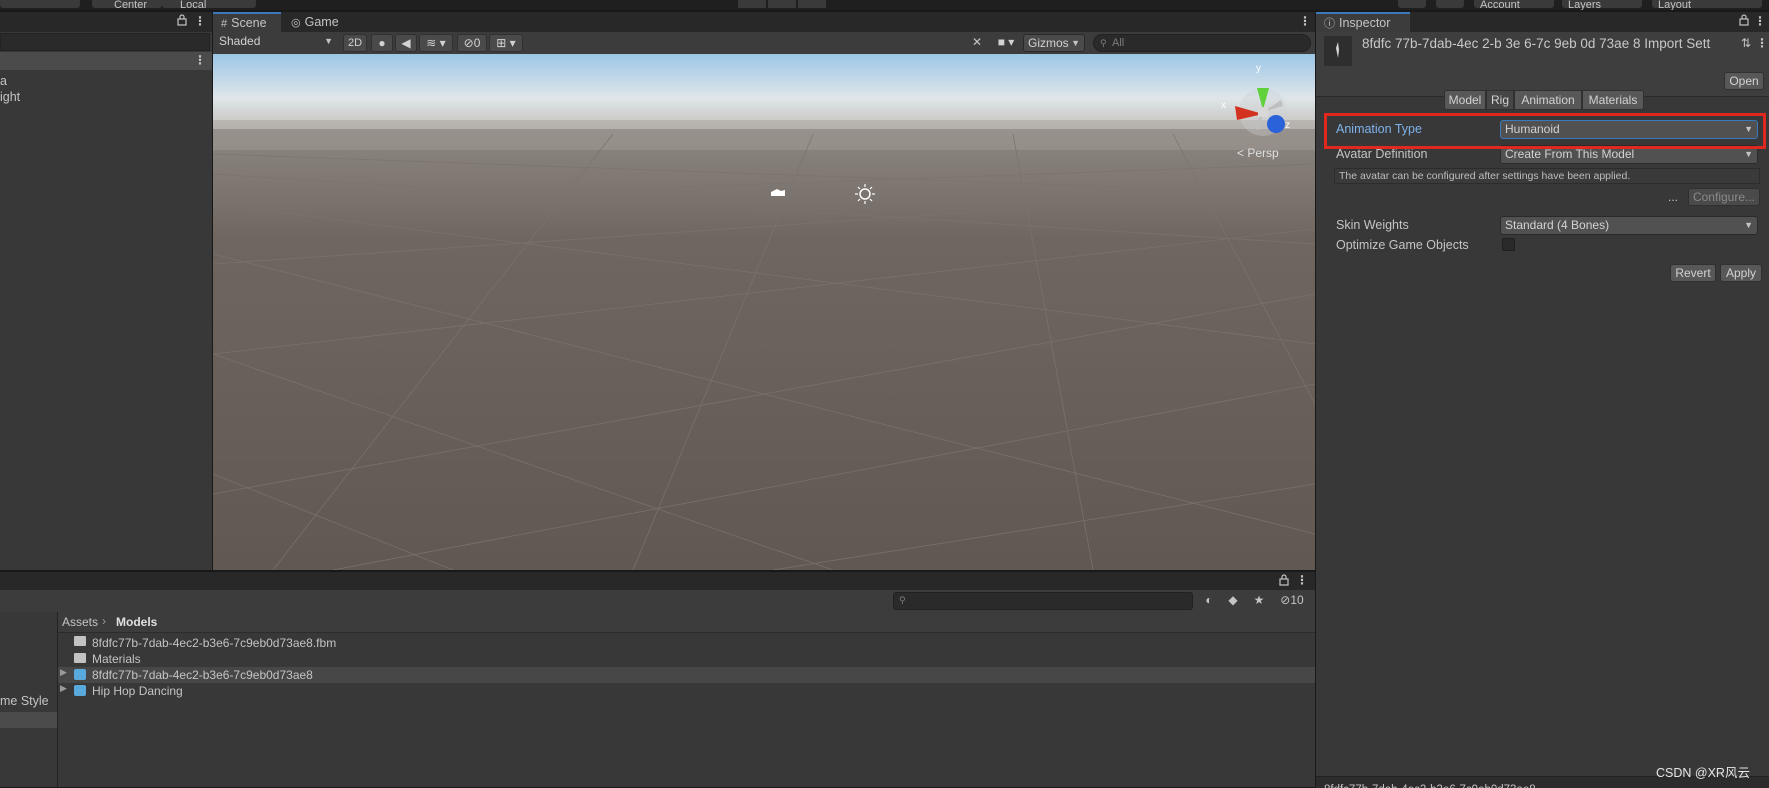  Describe the element at coordinates (355, 43) in the screenshot. I see `toggle-2d-button: 2D` at that location.